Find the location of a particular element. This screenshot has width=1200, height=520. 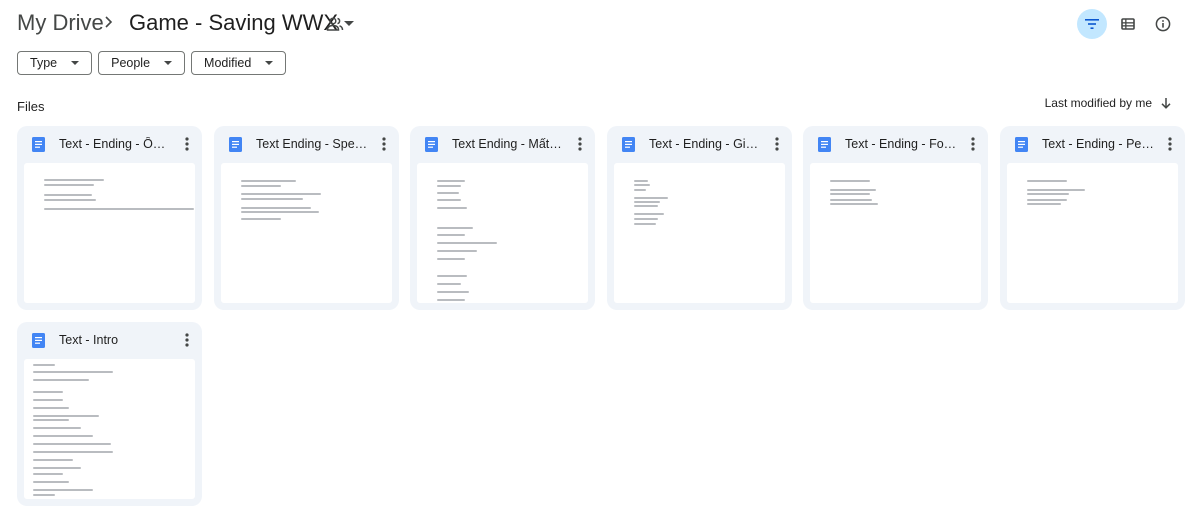

filter-button is located at coordinates (1092, 24).